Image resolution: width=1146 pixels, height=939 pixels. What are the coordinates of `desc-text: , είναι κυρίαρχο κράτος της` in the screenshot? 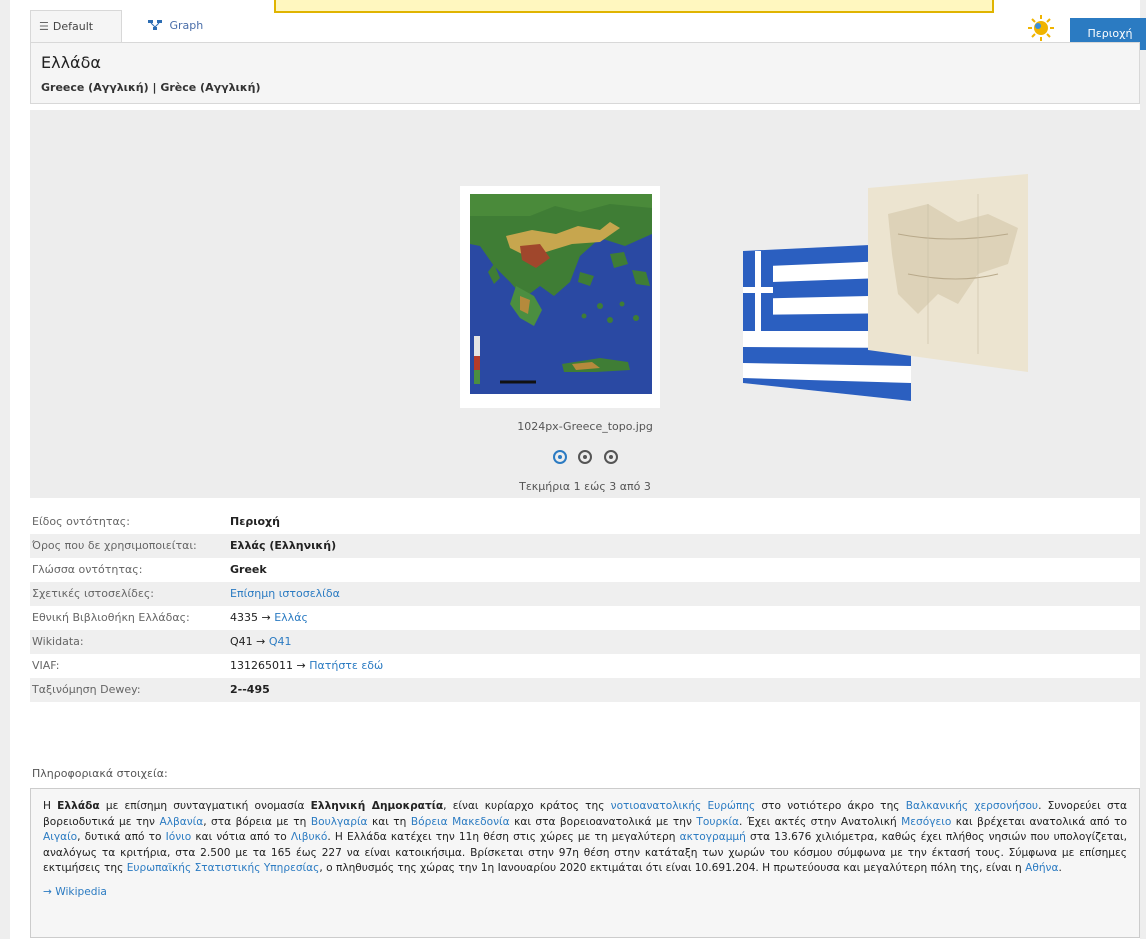 It's located at (527, 806).